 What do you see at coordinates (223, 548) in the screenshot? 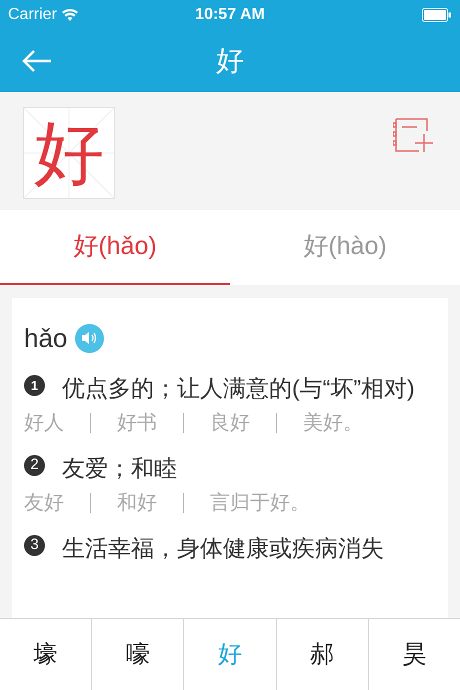
I see `definition-text: 生活幸福，身体健康或疾病消失` at bounding box center [223, 548].